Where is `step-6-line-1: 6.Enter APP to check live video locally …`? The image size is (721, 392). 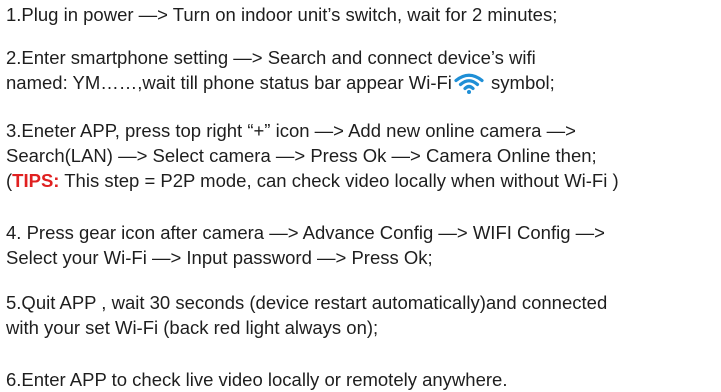 step-6-line-1: 6.Enter APP to check live video locally … is located at coordinates (257, 379).